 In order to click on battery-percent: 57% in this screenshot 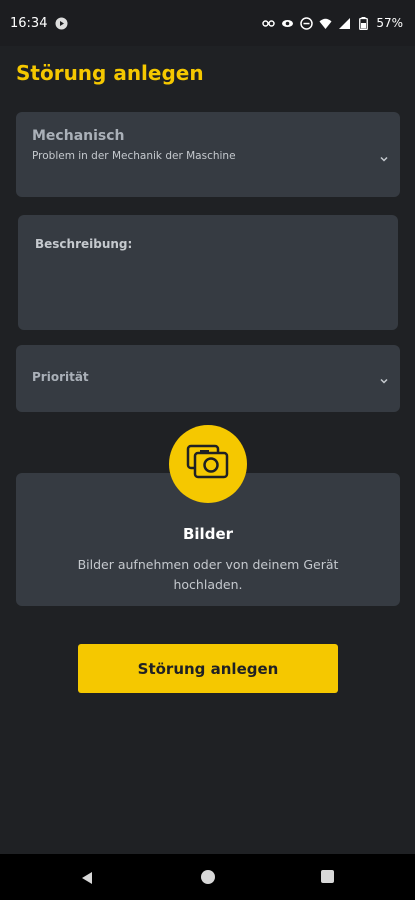, I will do `click(389, 23)`.